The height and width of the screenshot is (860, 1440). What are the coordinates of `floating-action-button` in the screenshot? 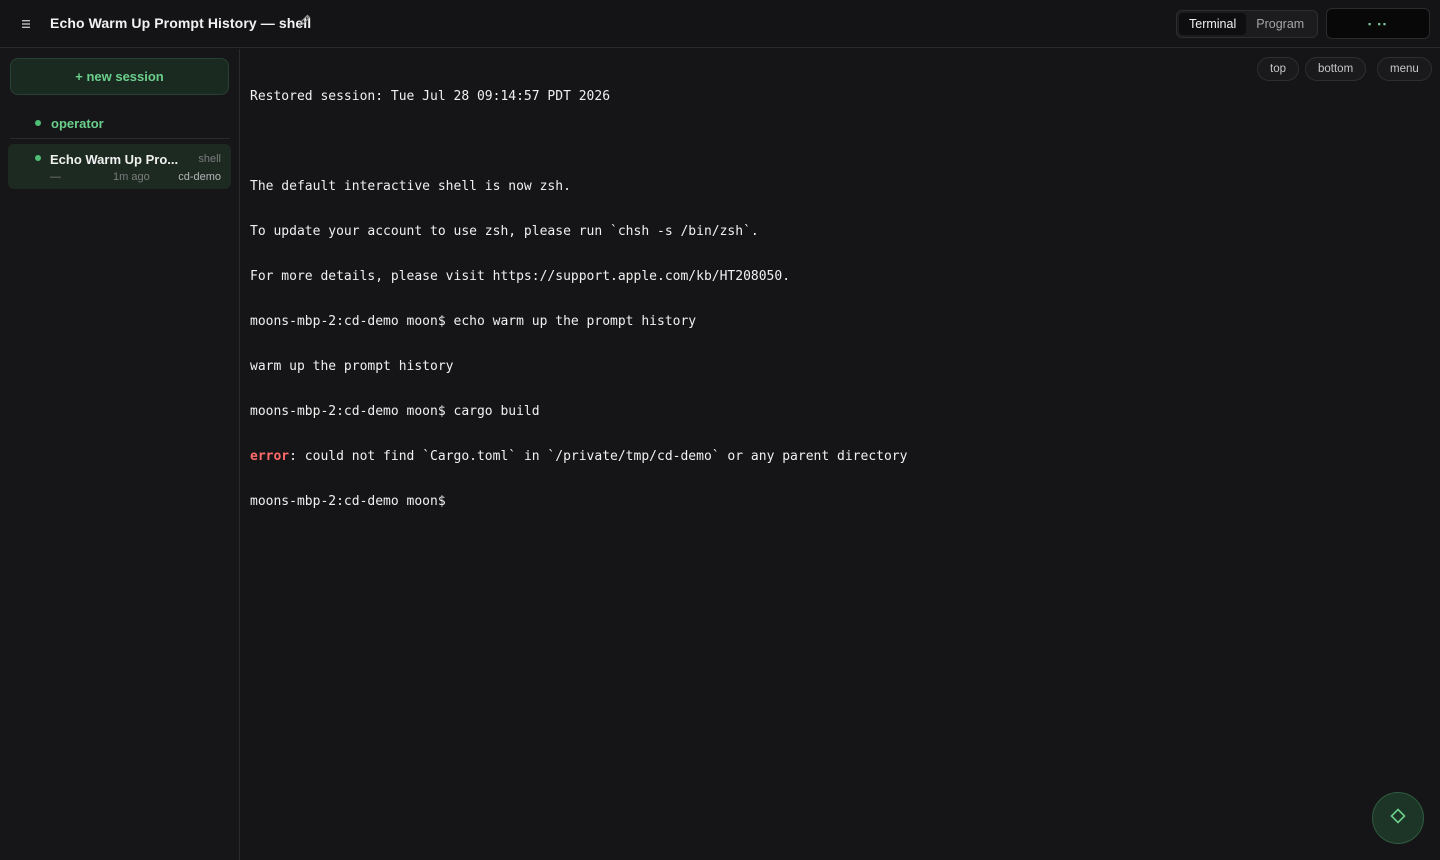 It's located at (1398, 818).